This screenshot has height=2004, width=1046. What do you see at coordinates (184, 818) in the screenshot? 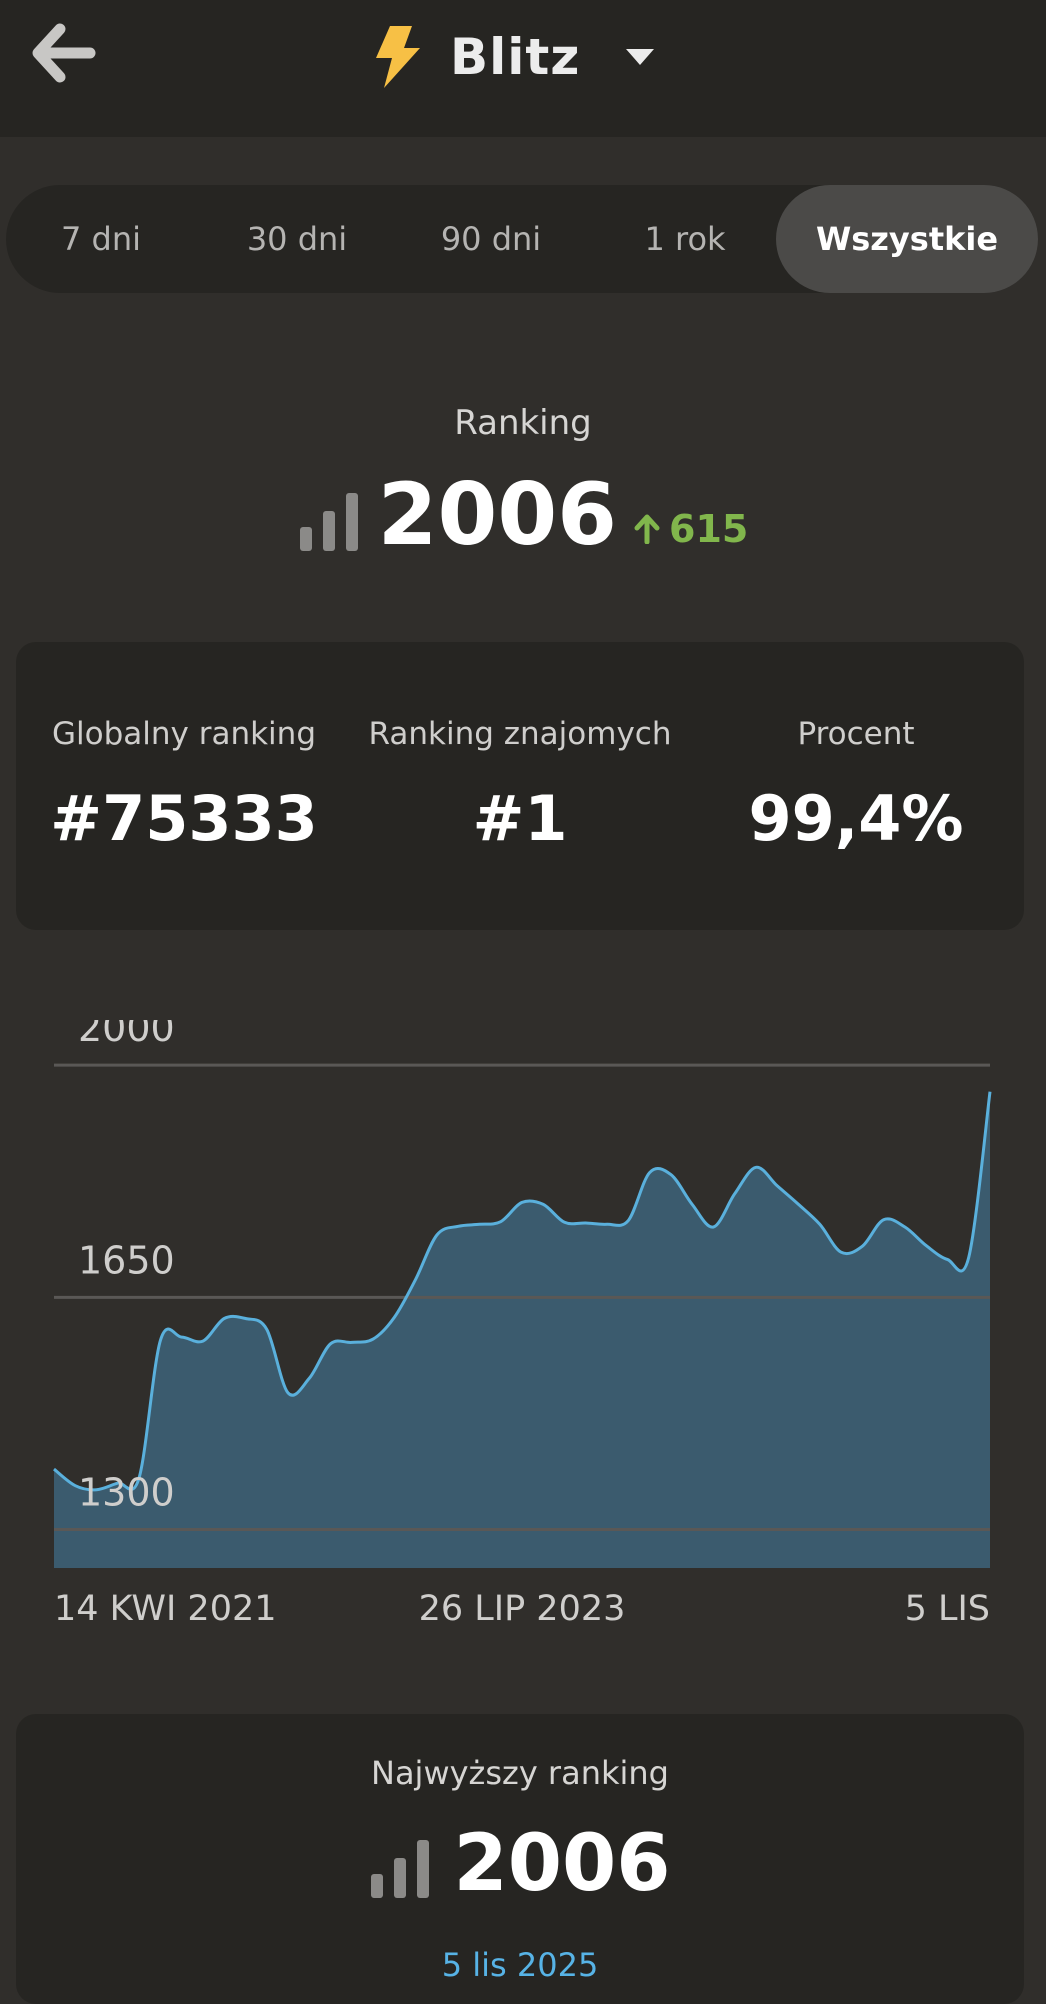
I see `stat-value: #75333` at bounding box center [184, 818].